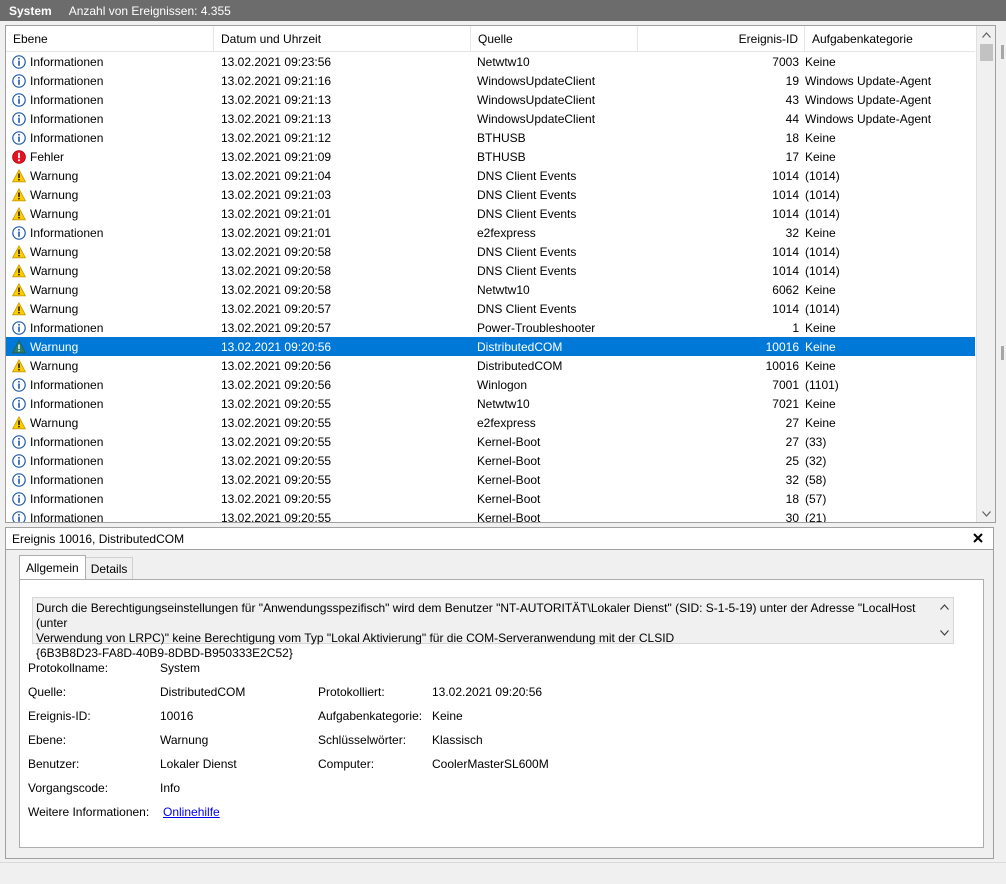 Image resolution: width=1006 pixels, height=884 pixels. What do you see at coordinates (721, 118) in the screenshot?
I see `event-id-cell: 44` at bounding box center [721, 118].